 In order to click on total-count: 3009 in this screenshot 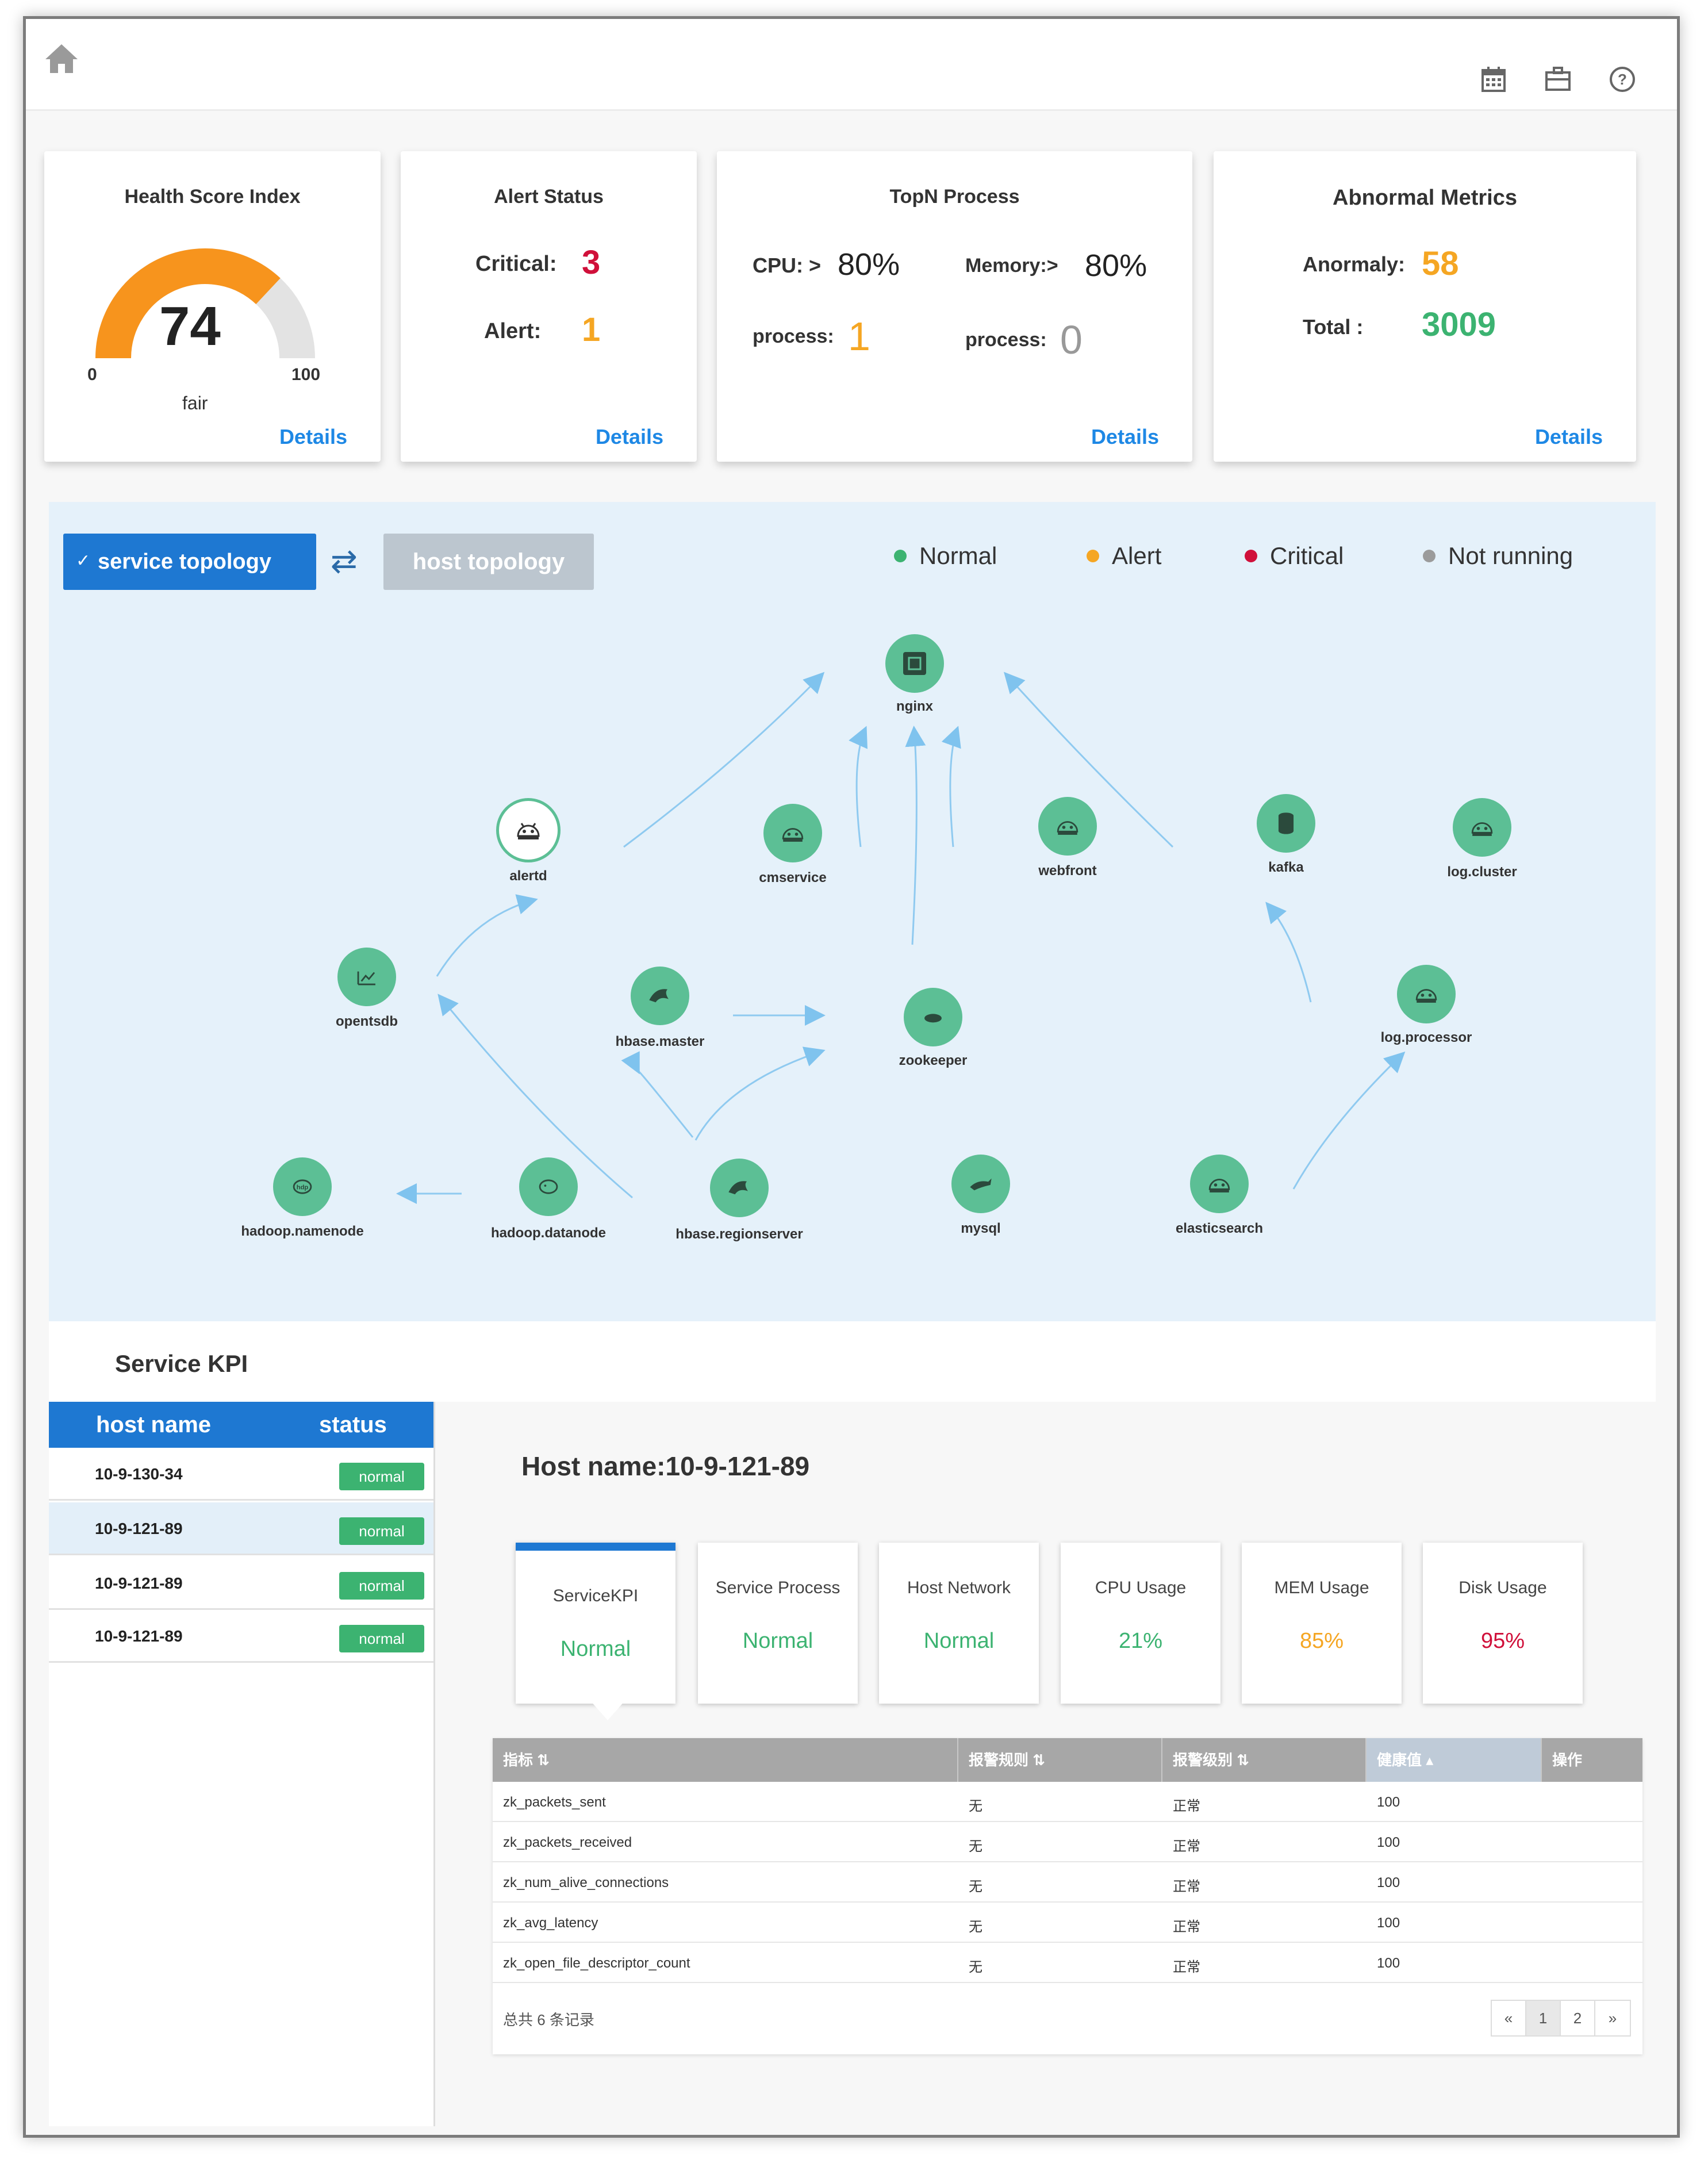, I will do `click(1459, 324)`.